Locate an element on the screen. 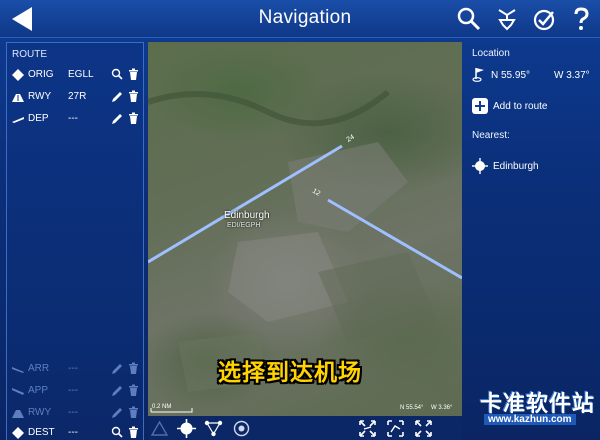 The height and width of the screenshot is (440, 600). route-row-app: APP --- is located at coordinates (75, 391).